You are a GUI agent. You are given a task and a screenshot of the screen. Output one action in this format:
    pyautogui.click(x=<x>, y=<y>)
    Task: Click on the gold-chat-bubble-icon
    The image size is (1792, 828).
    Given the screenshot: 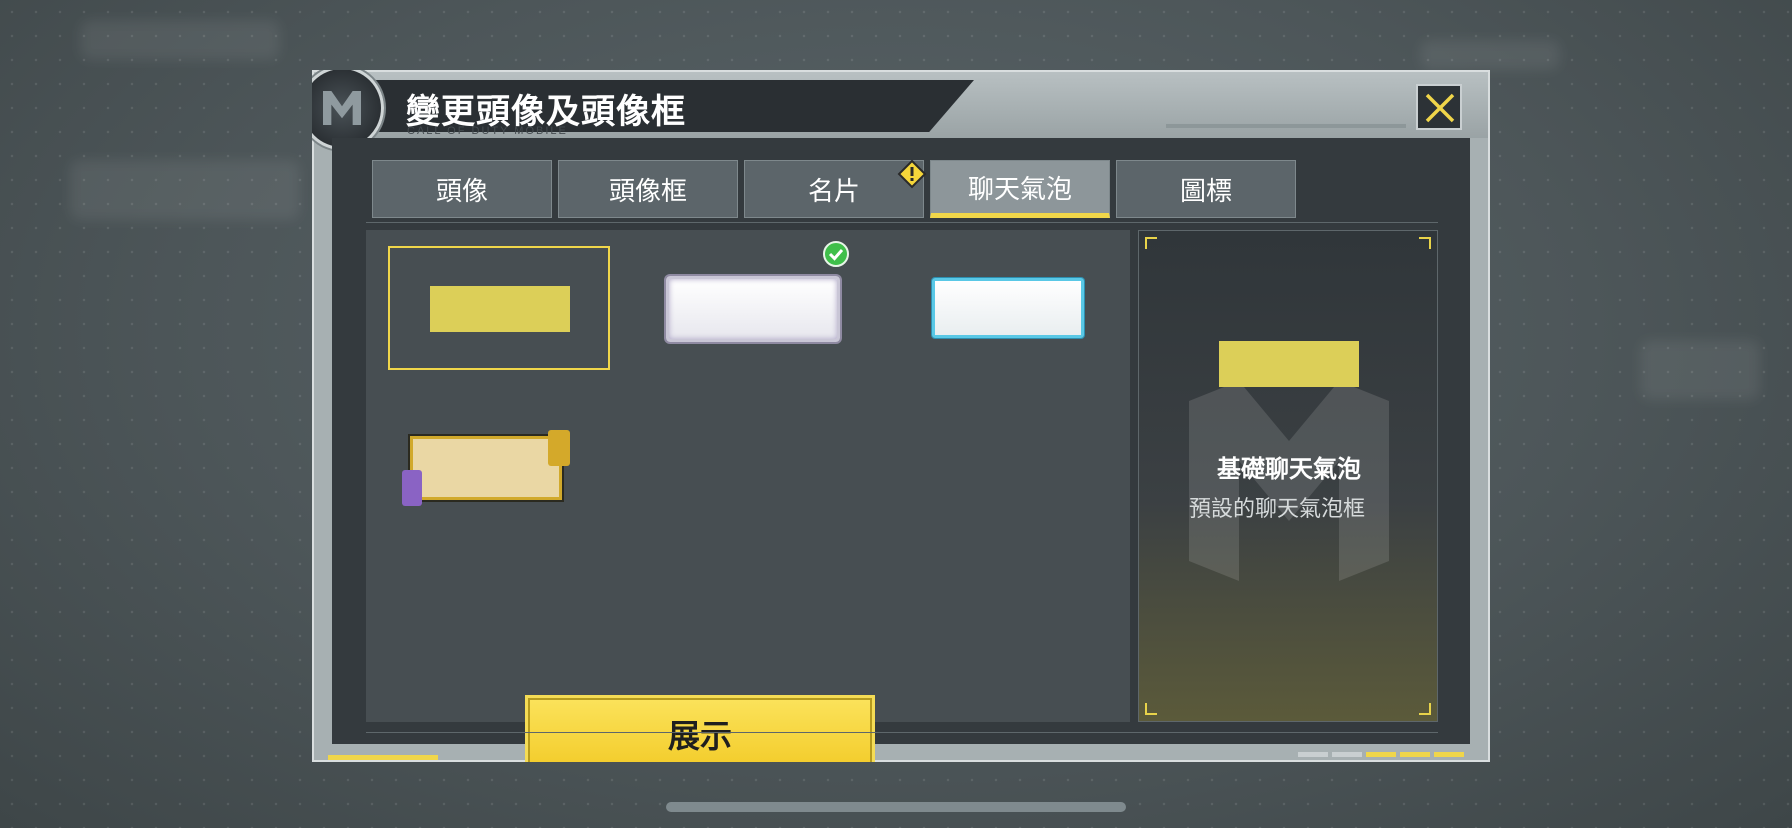 What is the action you would take?
    pyautogui.click(x=486, y=468)
    